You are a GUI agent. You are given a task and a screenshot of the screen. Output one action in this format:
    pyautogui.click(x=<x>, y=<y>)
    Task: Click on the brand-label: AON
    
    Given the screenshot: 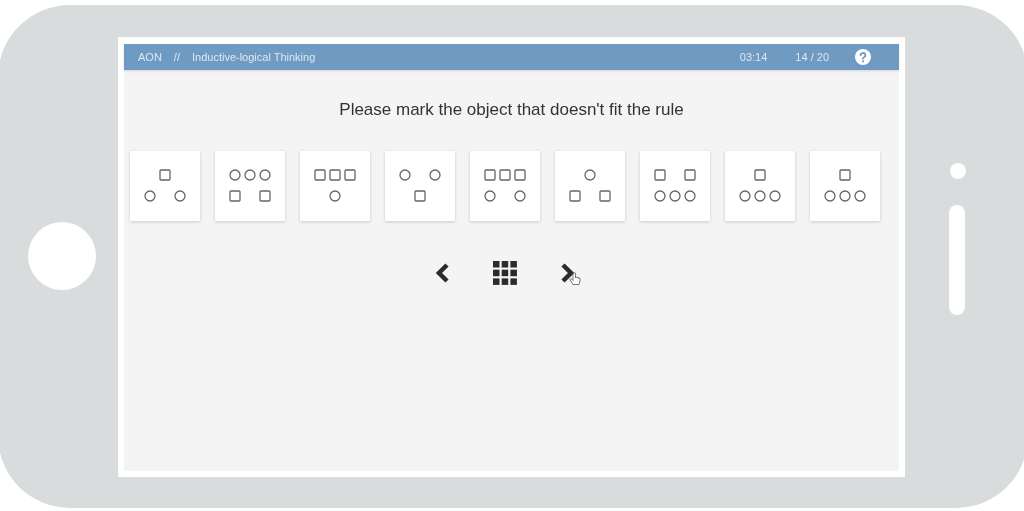 What is the action you would take?
    pyautogui.click(x=150, y=57)
    